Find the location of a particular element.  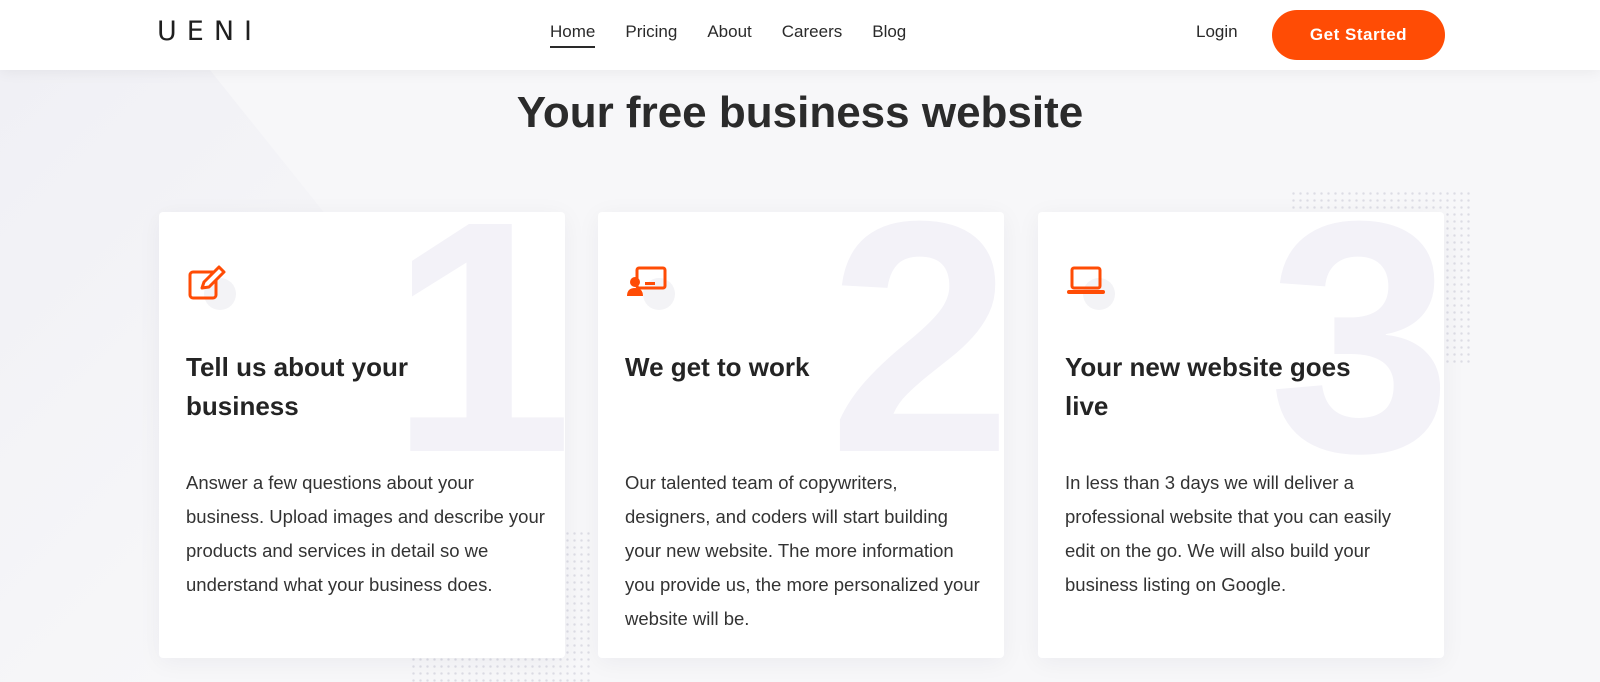

nav-item-blog: Blog is located at coordinates (889, 35).